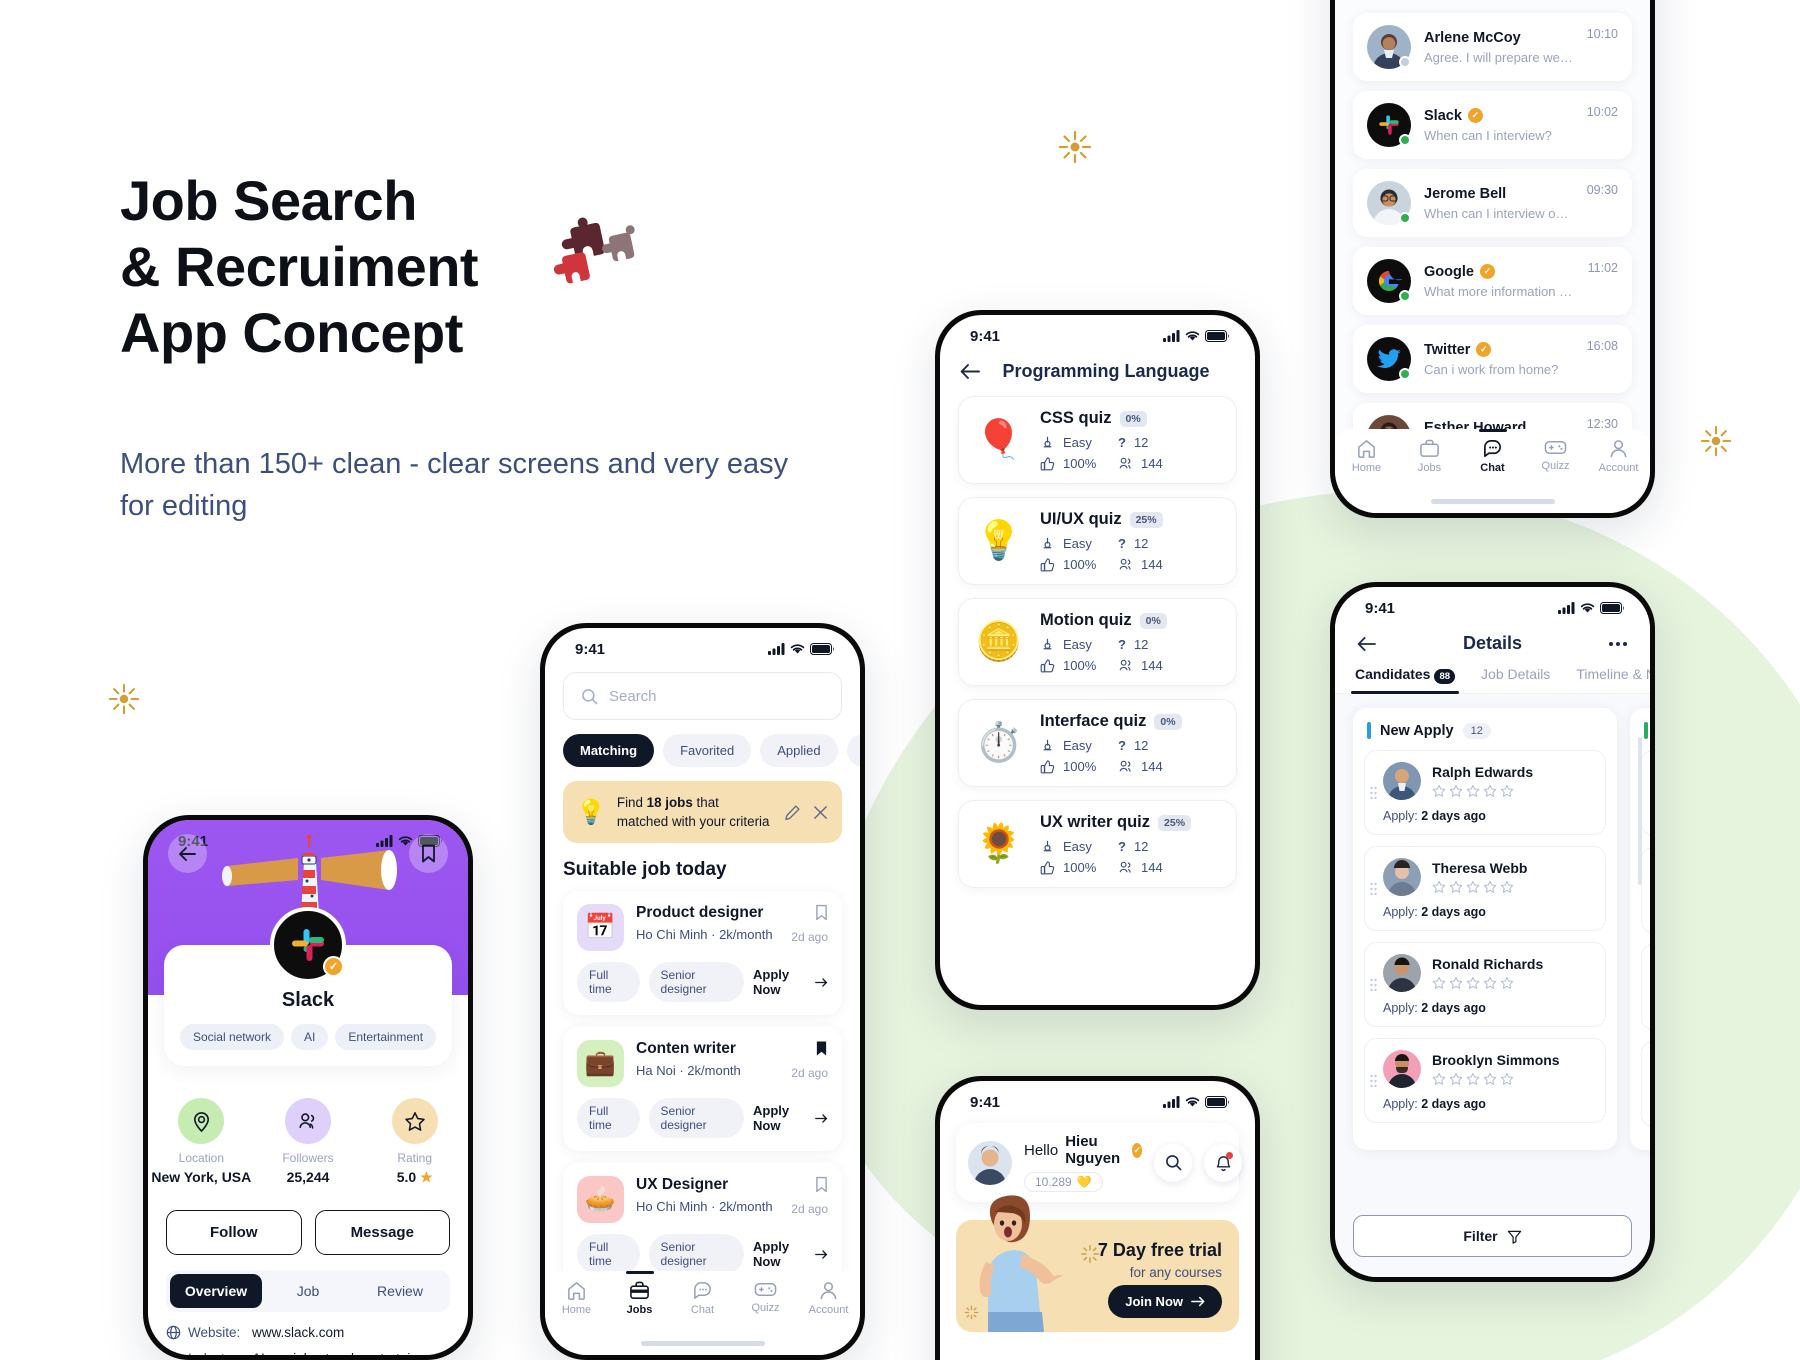  I want to click on bookmark-filled-icon, so click(821, 1048).